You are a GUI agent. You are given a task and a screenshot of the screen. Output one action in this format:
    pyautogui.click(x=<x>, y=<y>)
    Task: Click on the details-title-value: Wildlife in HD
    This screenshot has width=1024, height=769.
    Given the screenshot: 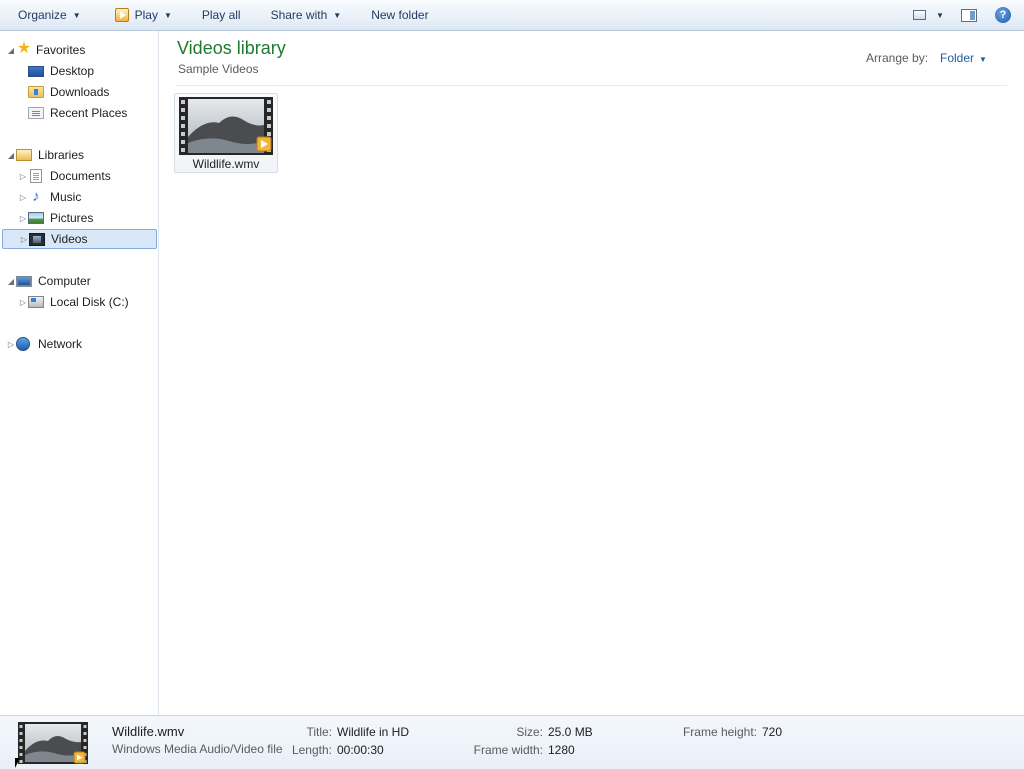 What is the action you would take?
    pyautogui.click(x=373, y=732)
    